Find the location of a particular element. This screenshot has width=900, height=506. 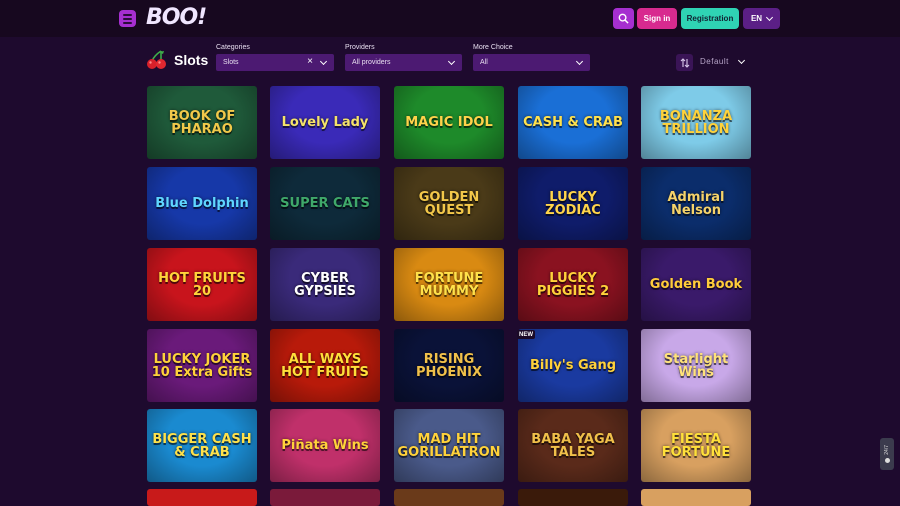

chat-icon is located at coordinates (887, 460).